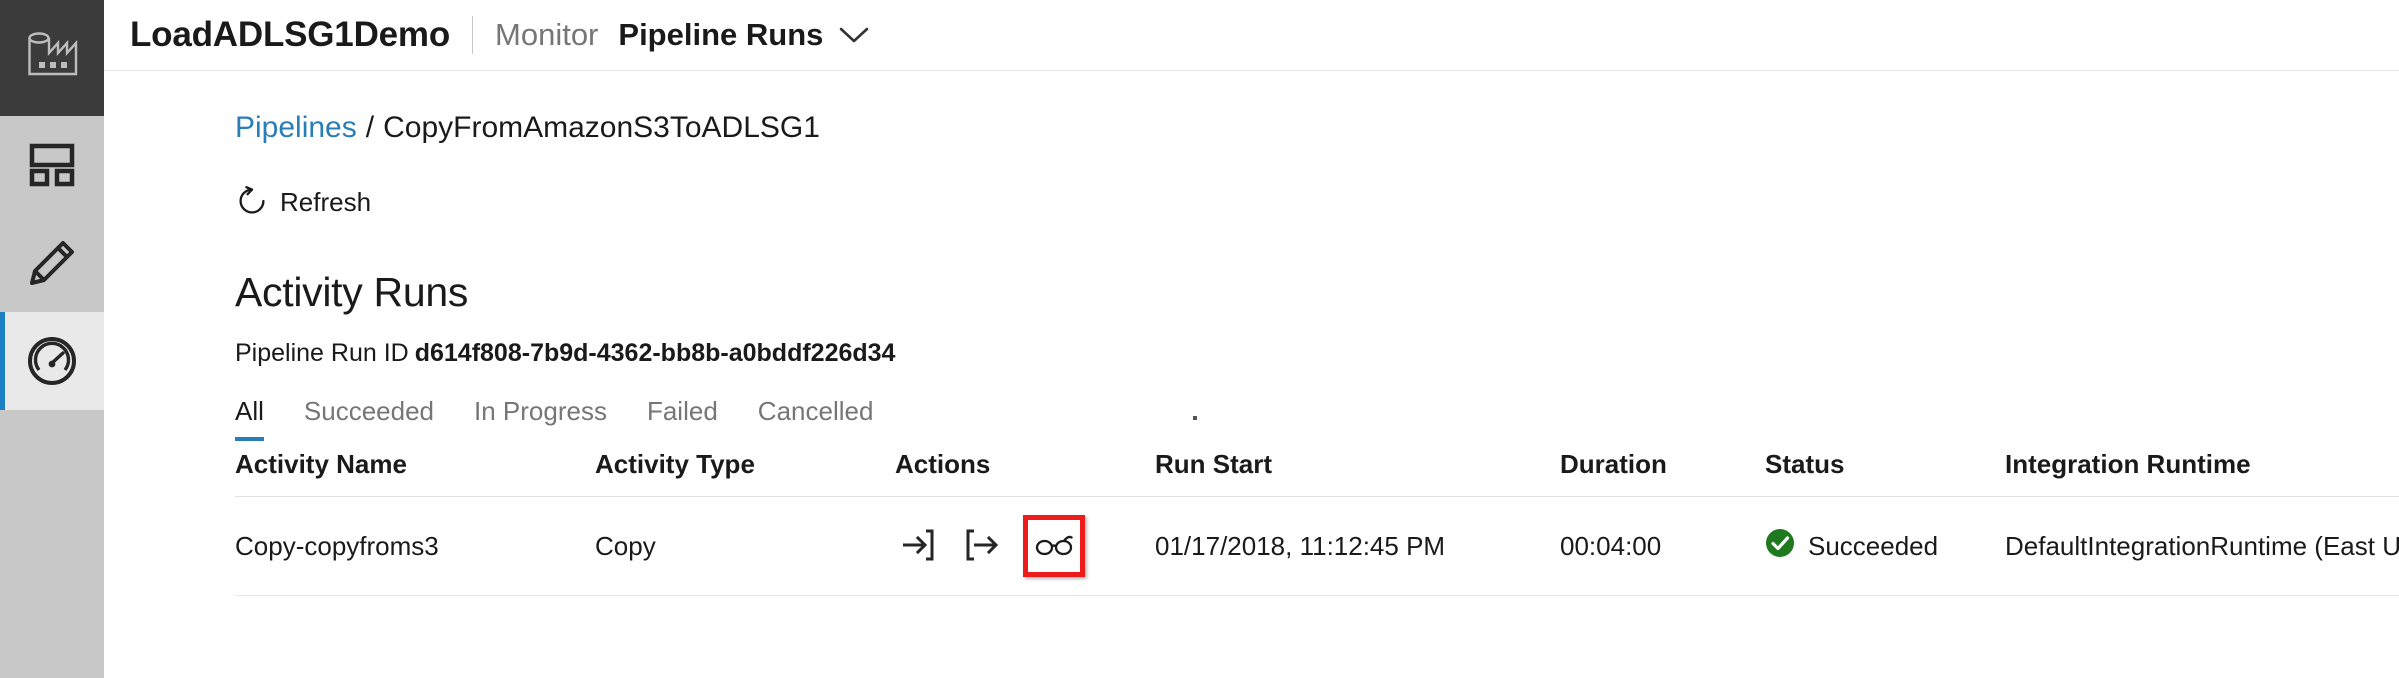 The width and height of the screenshot is (2399, 678). What do you see at coordinates (655, 353) in the screenshot?
I see `pipeline-run-id-value: d614f808-7b9d-4362-bb8b-a0bddf226d34` at bounding box center [655, 353].